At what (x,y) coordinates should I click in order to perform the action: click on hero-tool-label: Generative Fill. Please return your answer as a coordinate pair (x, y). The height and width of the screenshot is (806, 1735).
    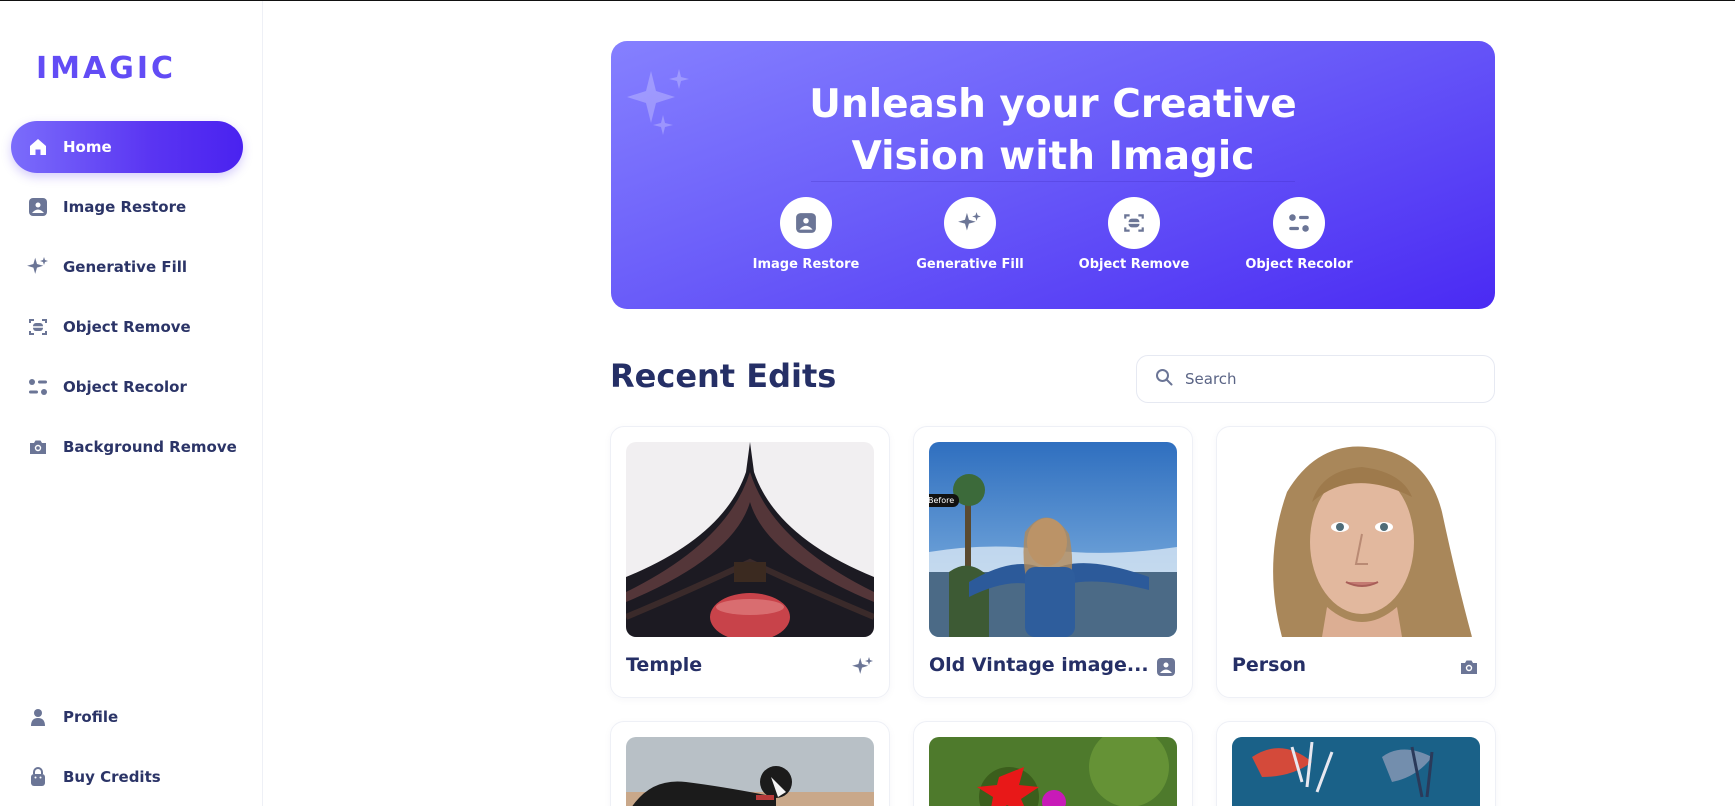
    Looking at the image, I should click on (970, 264).